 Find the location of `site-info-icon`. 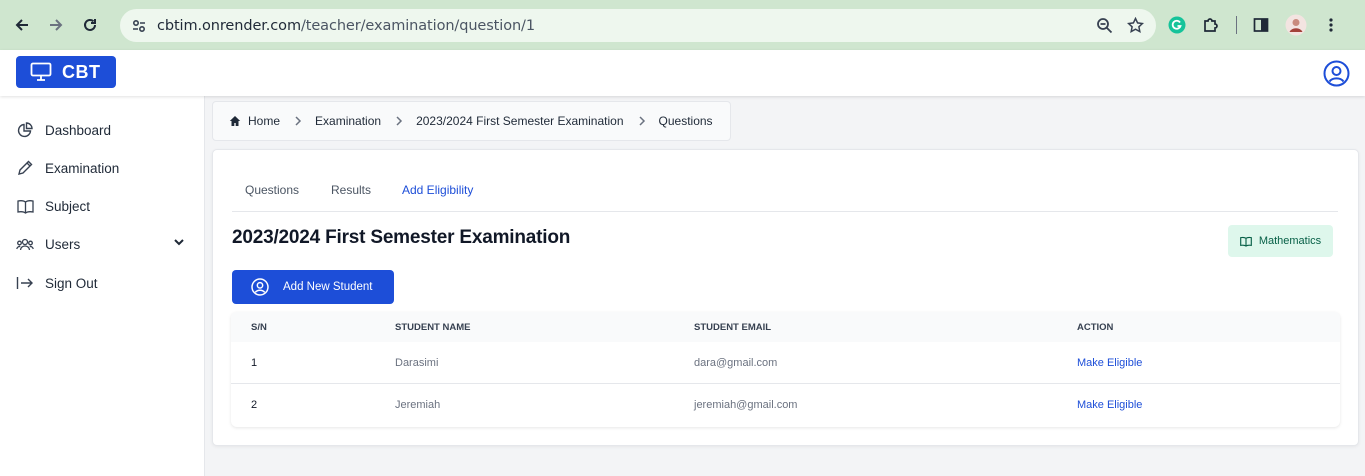

site-info-icon is located at coordinates (139, 26).